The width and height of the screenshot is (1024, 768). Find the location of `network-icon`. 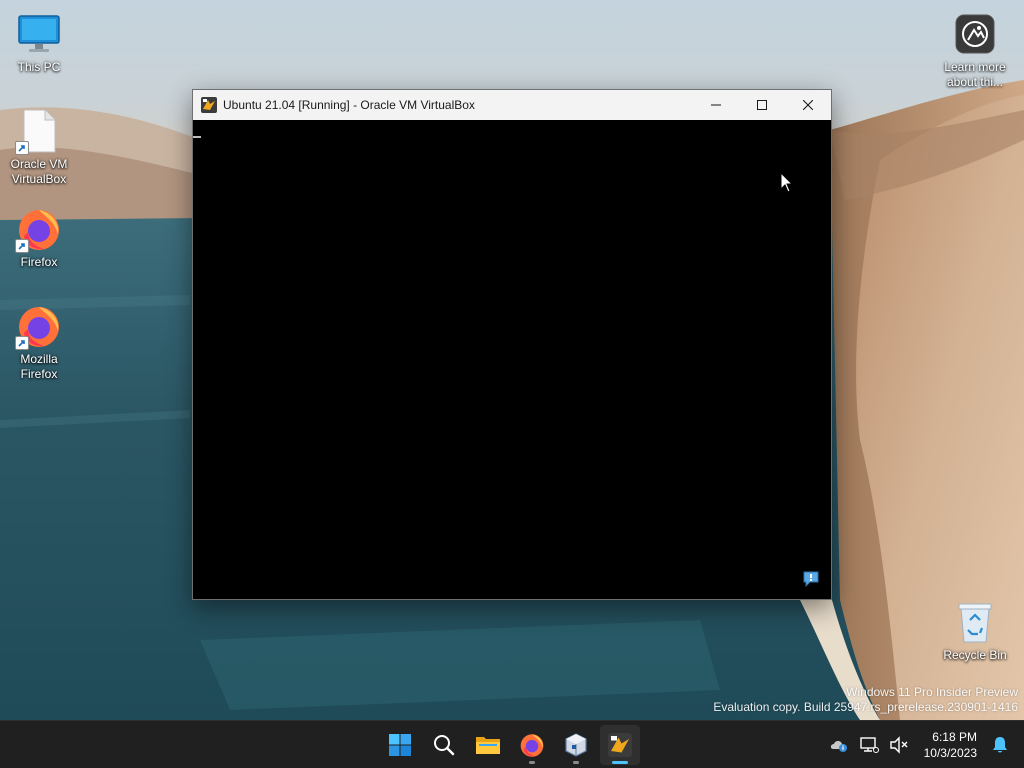

network-icon is located at coordinates (869, 745).